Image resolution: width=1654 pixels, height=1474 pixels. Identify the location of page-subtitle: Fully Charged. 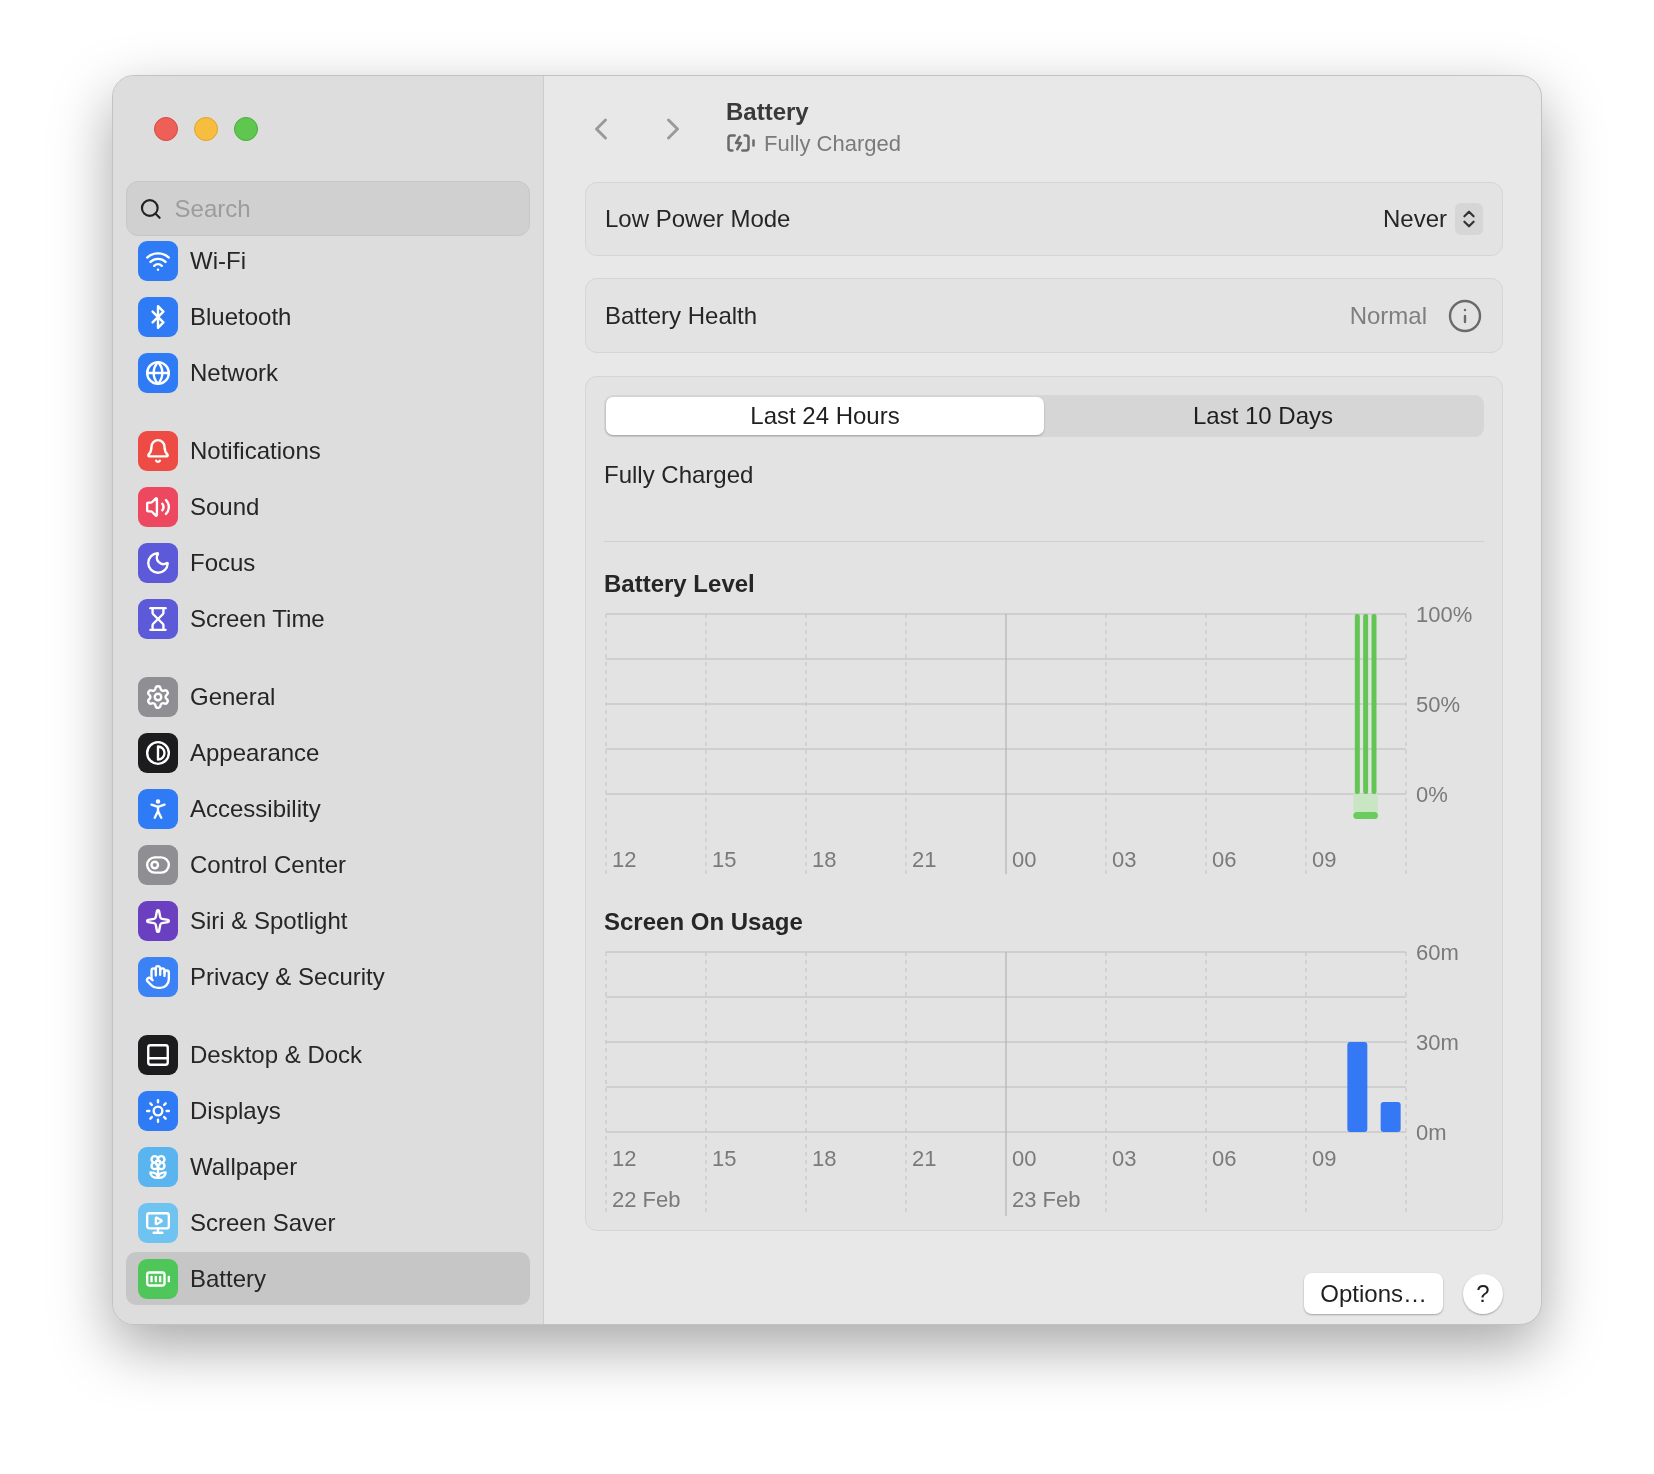
(832, 143).